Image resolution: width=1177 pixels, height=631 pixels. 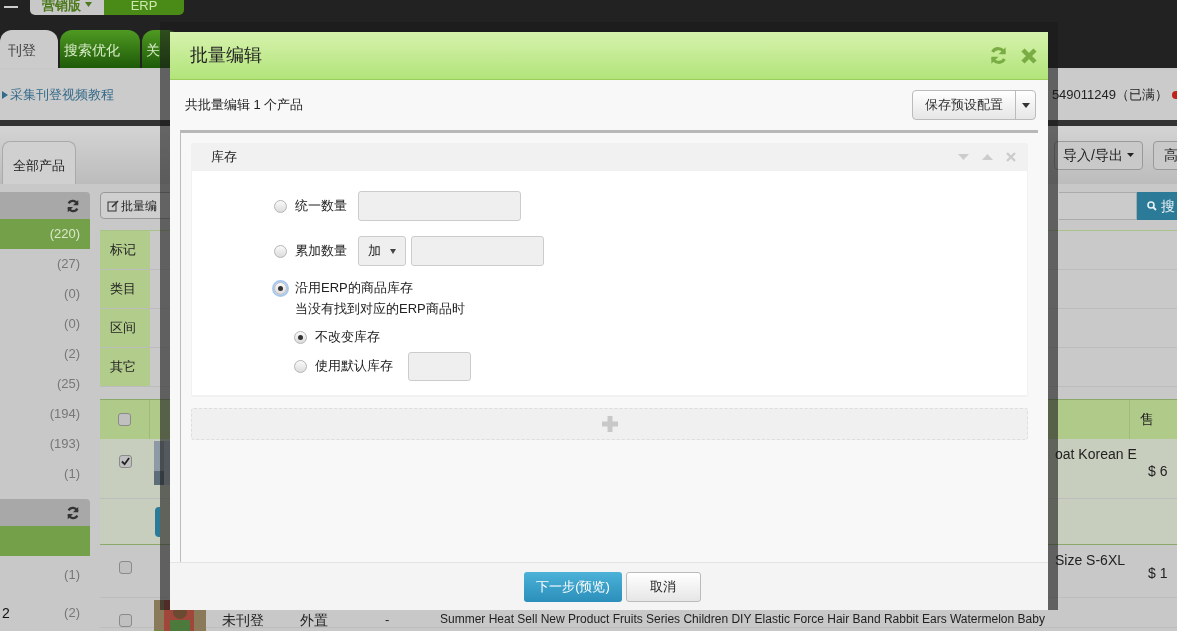 I want to click on sidebar-item: (220), so click(x=45, y=234).